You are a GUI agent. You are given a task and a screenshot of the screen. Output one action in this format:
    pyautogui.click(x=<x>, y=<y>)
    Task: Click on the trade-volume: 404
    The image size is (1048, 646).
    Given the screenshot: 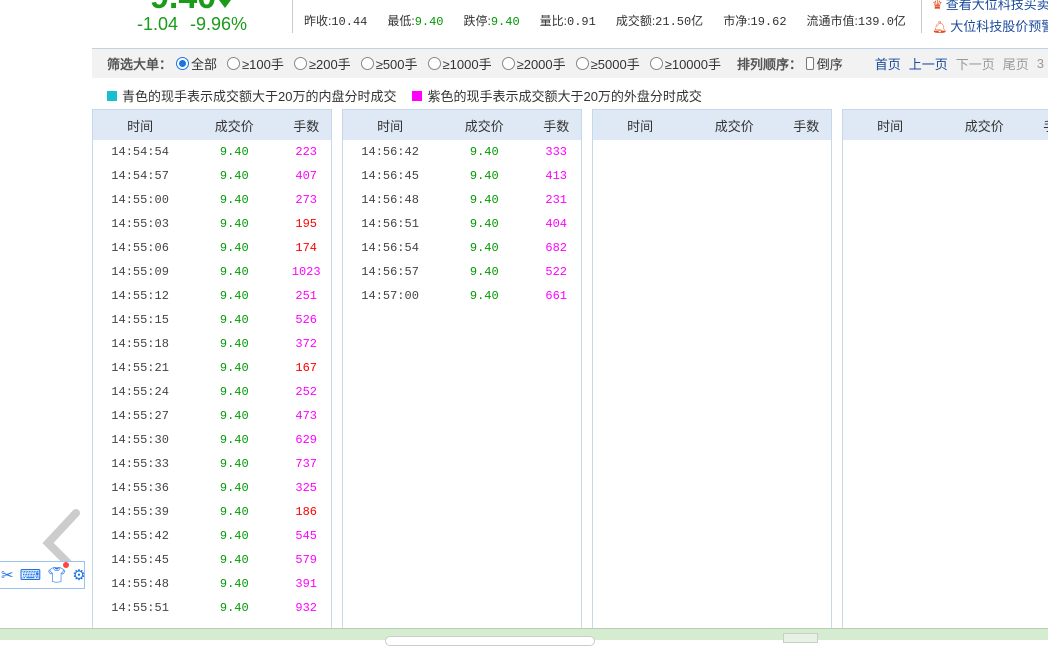 What is the action you would take?
    pyautogui.click(x=556, y=224)
    